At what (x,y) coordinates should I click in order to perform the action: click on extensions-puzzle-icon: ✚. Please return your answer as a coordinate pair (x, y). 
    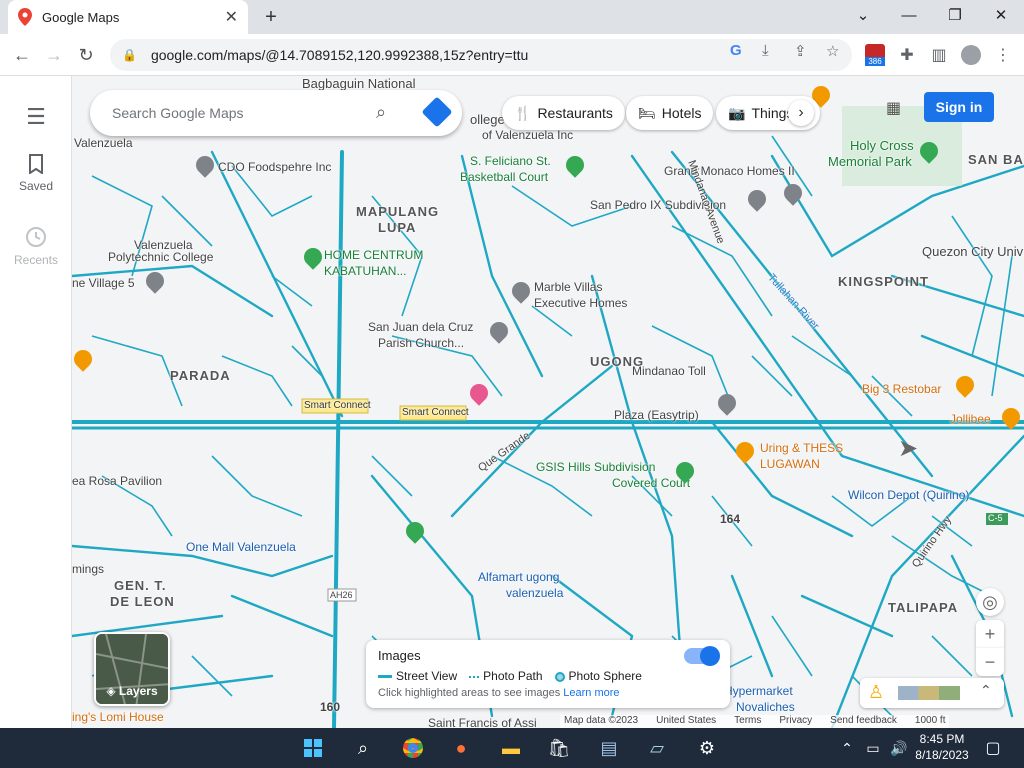
    Looking at the image, I should click on (907, 55).